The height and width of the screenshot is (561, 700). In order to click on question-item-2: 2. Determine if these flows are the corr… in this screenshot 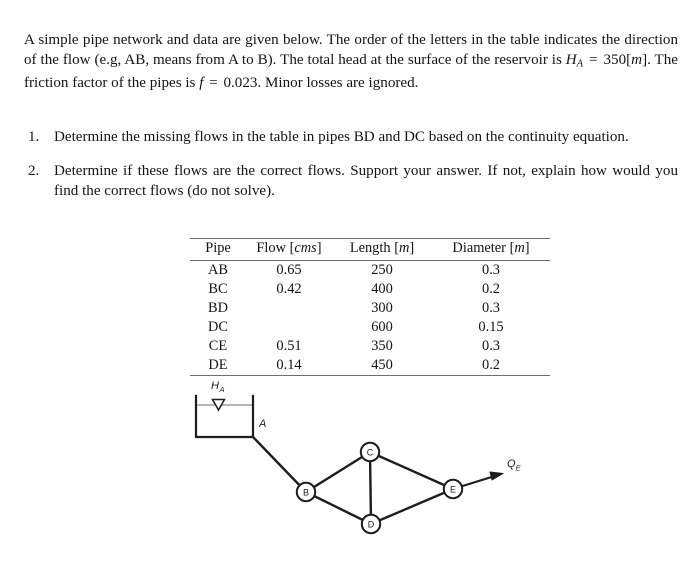, I will do `click(351, 182)`.